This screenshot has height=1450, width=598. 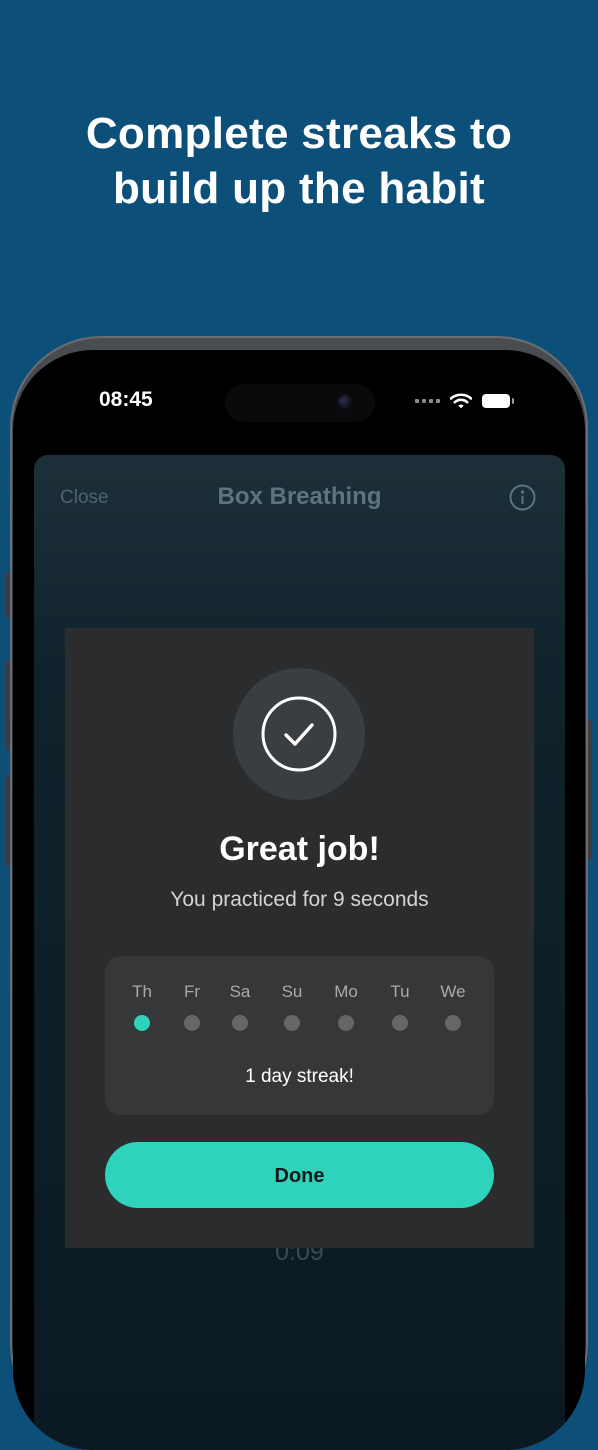 I want to click on check-circle-icon, so click(x=299, y=734).